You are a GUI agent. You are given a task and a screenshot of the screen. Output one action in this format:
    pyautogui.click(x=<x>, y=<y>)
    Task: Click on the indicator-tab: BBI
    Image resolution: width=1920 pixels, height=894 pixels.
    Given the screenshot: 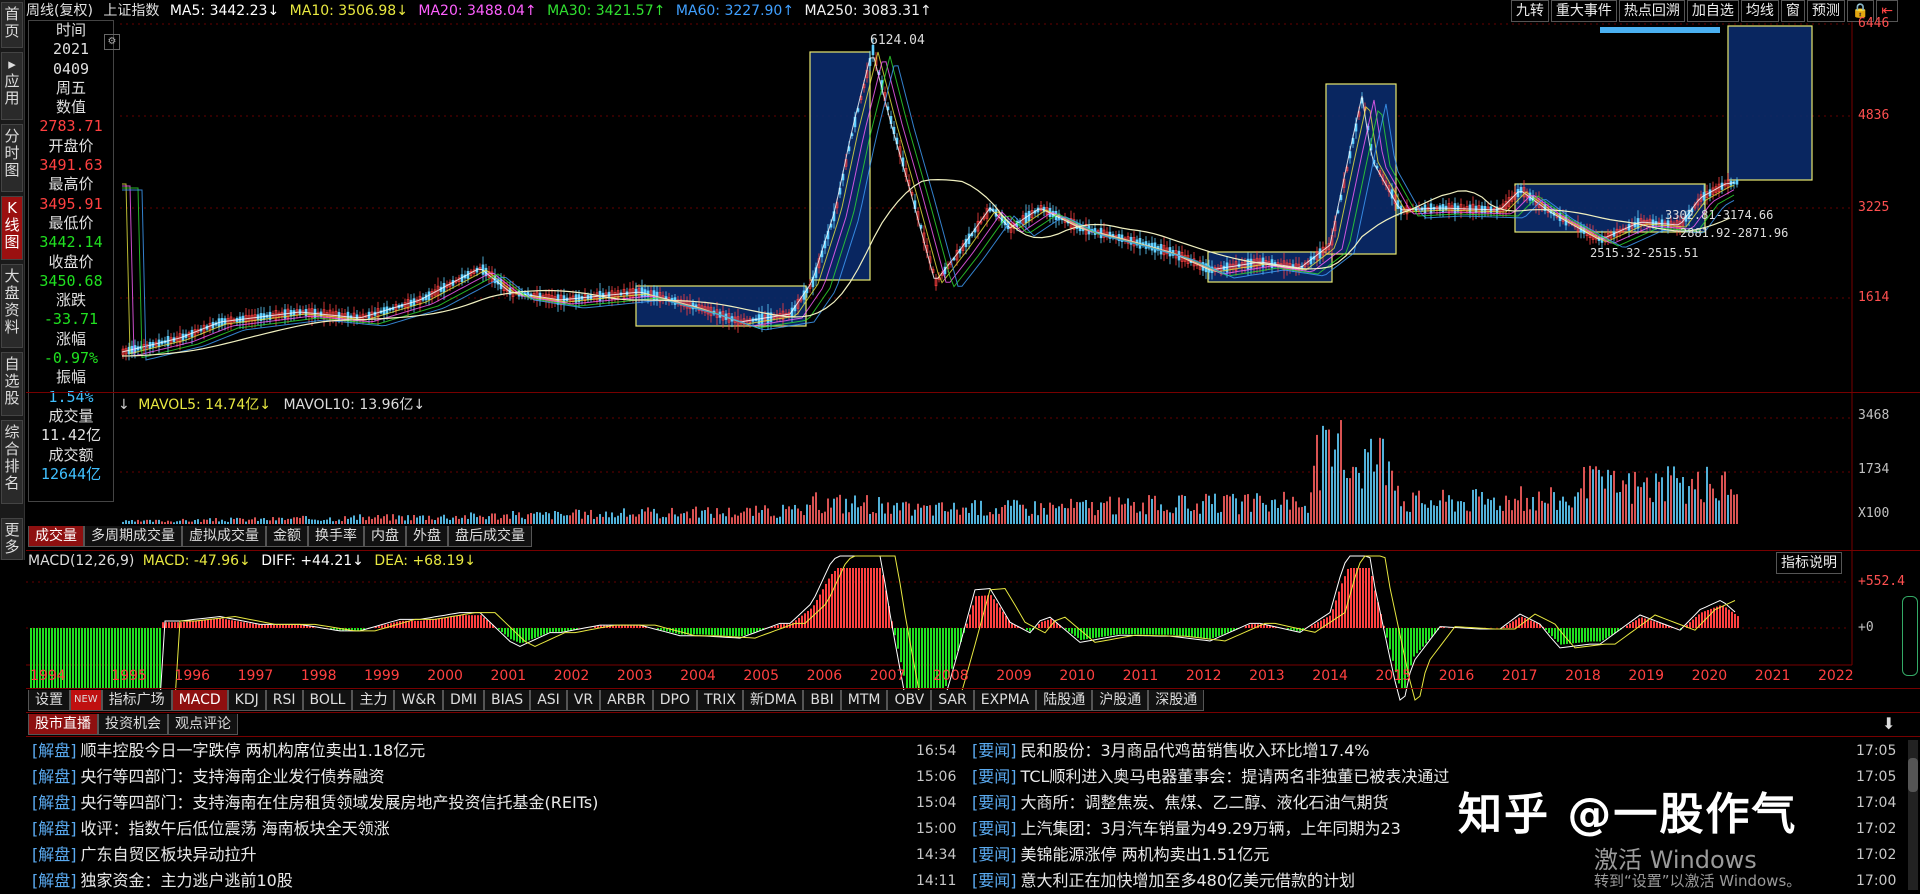 What is the action you would take?
    pyautogui.click(x=822, y=700)
    